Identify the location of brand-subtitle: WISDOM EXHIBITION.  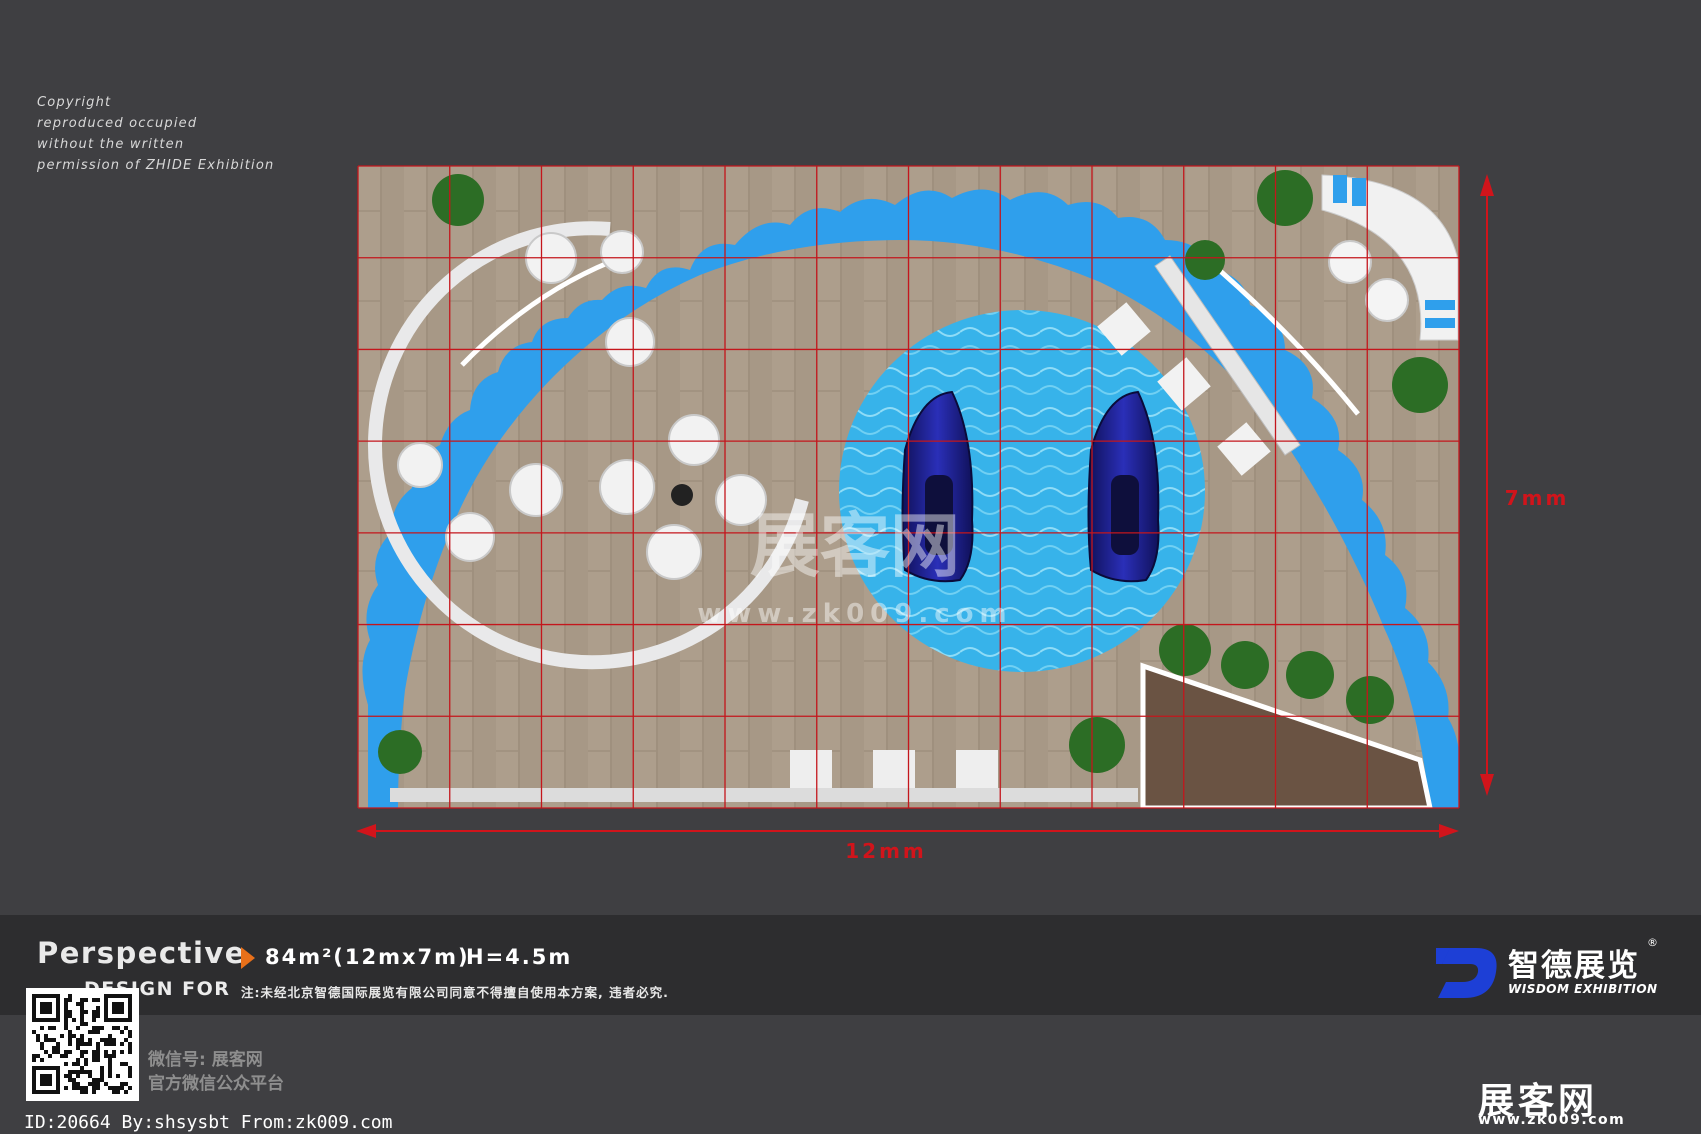
(1583, 989).